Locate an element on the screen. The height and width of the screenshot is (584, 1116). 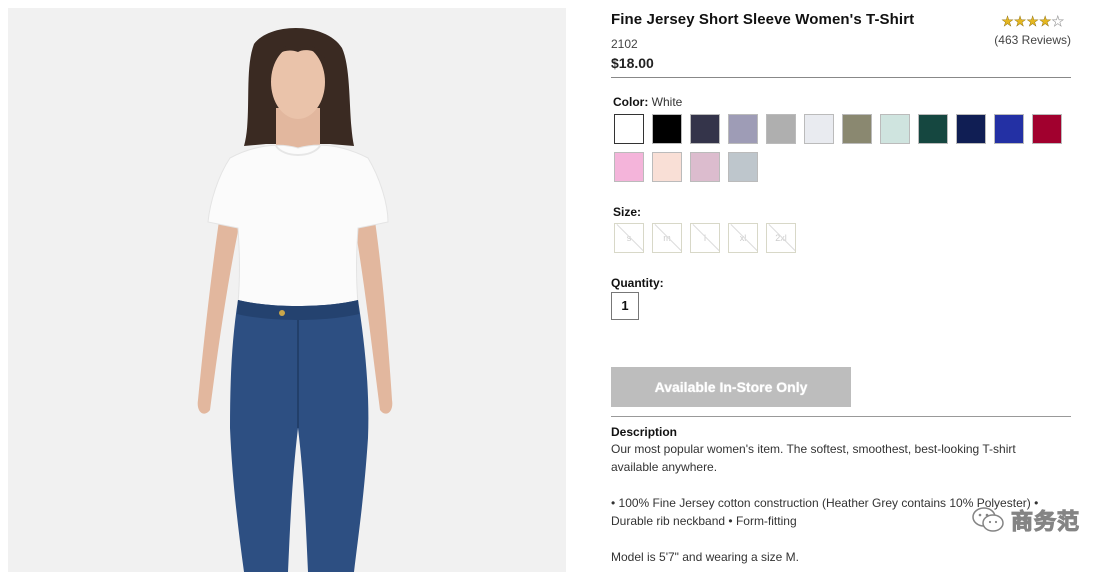
quantity-input: 1 is located at coordinates (625, 306).